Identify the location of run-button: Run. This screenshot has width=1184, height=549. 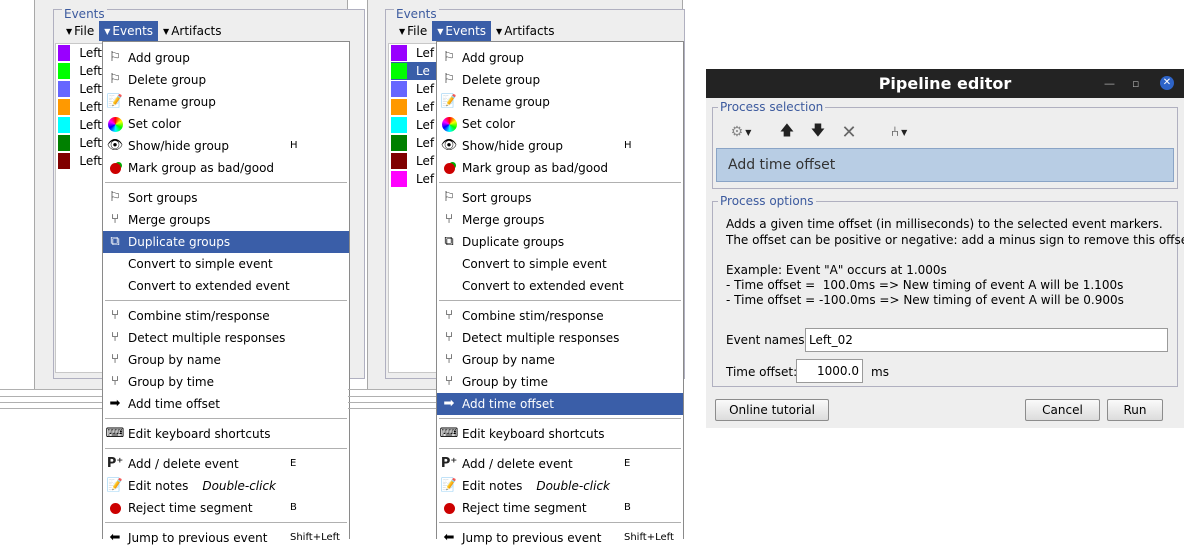
(1135, 410).